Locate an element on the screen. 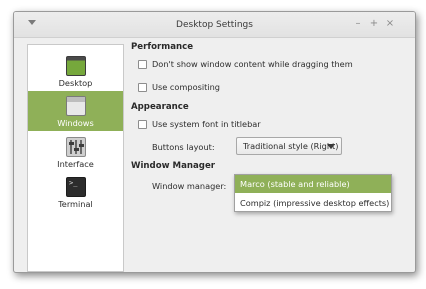 This screenshot has width=426, height=289. performance-heading: Performance is located at coordinates (162, 47).